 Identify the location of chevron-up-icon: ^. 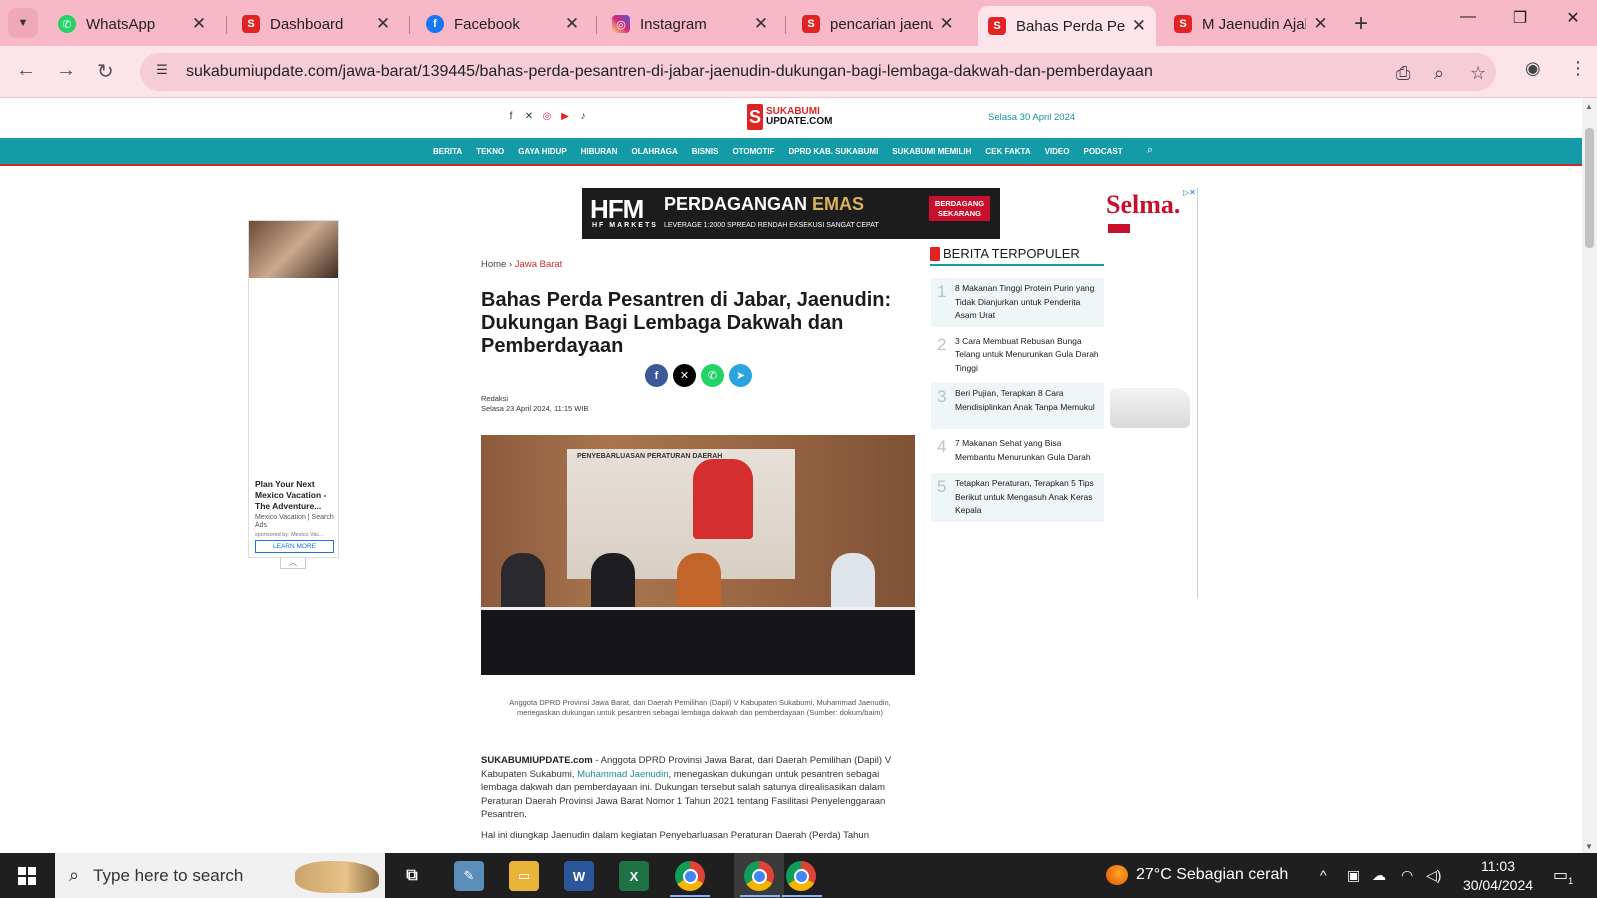
(1323, 875).